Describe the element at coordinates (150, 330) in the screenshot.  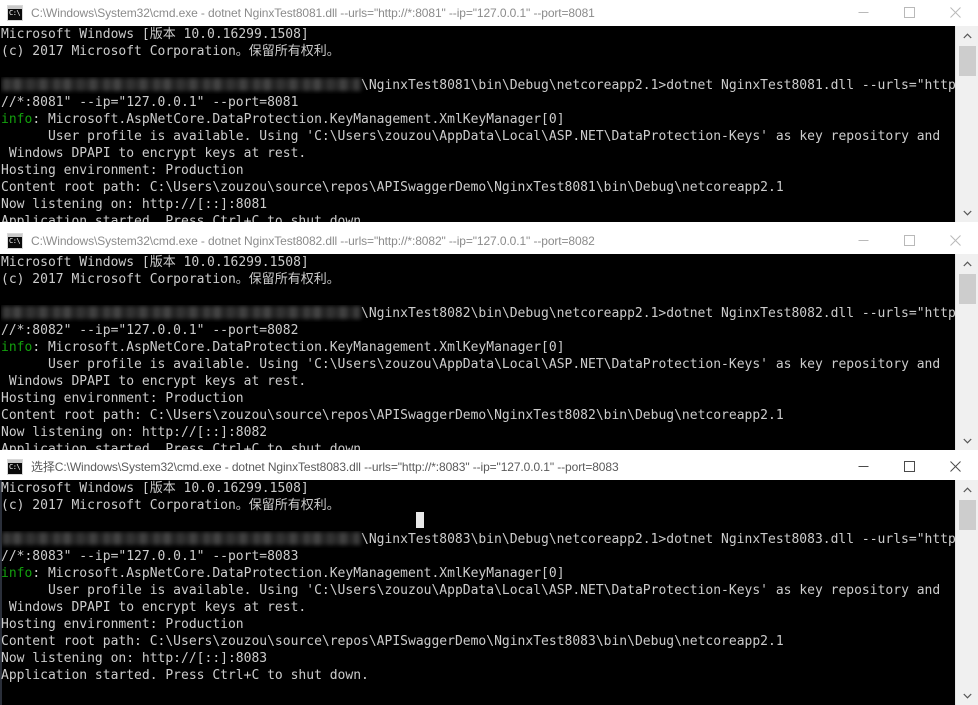
I see `console-line: //*:8082" --ip="127.0.0.1" --port=8082` at that location.